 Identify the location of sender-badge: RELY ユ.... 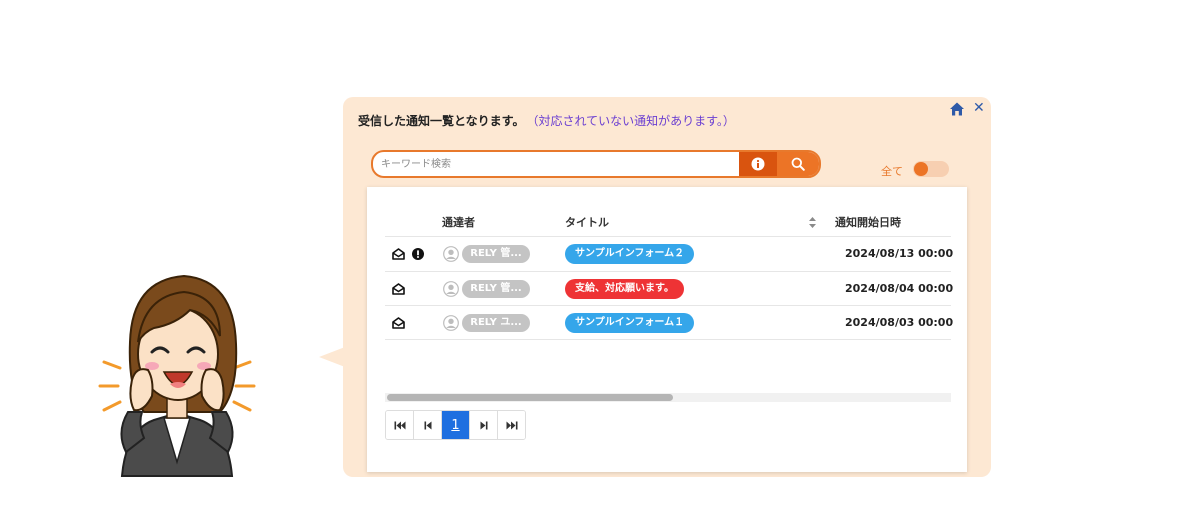
(496, 323).